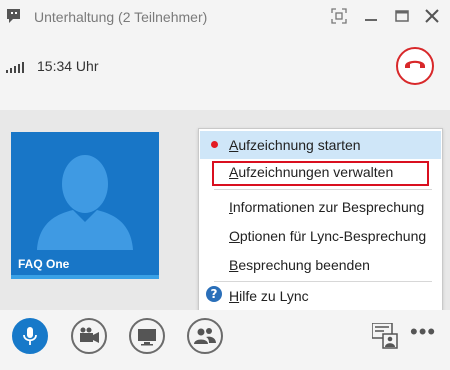 The width and height of the screenshot is (450, 370). I want to click on menu-separator, so click(323, 189).